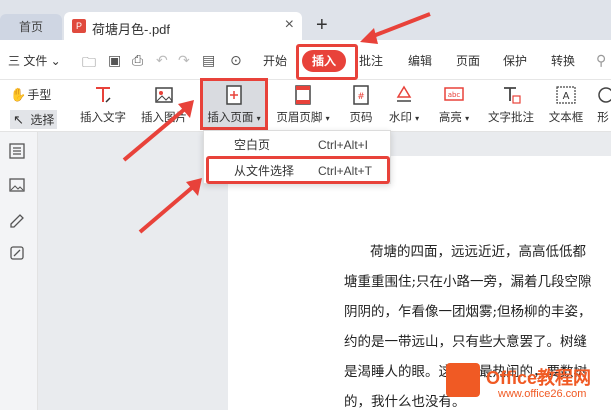 The width and height of the screenshot is (611, 410). I want to click on text-pen-icon, so click(103, 95).